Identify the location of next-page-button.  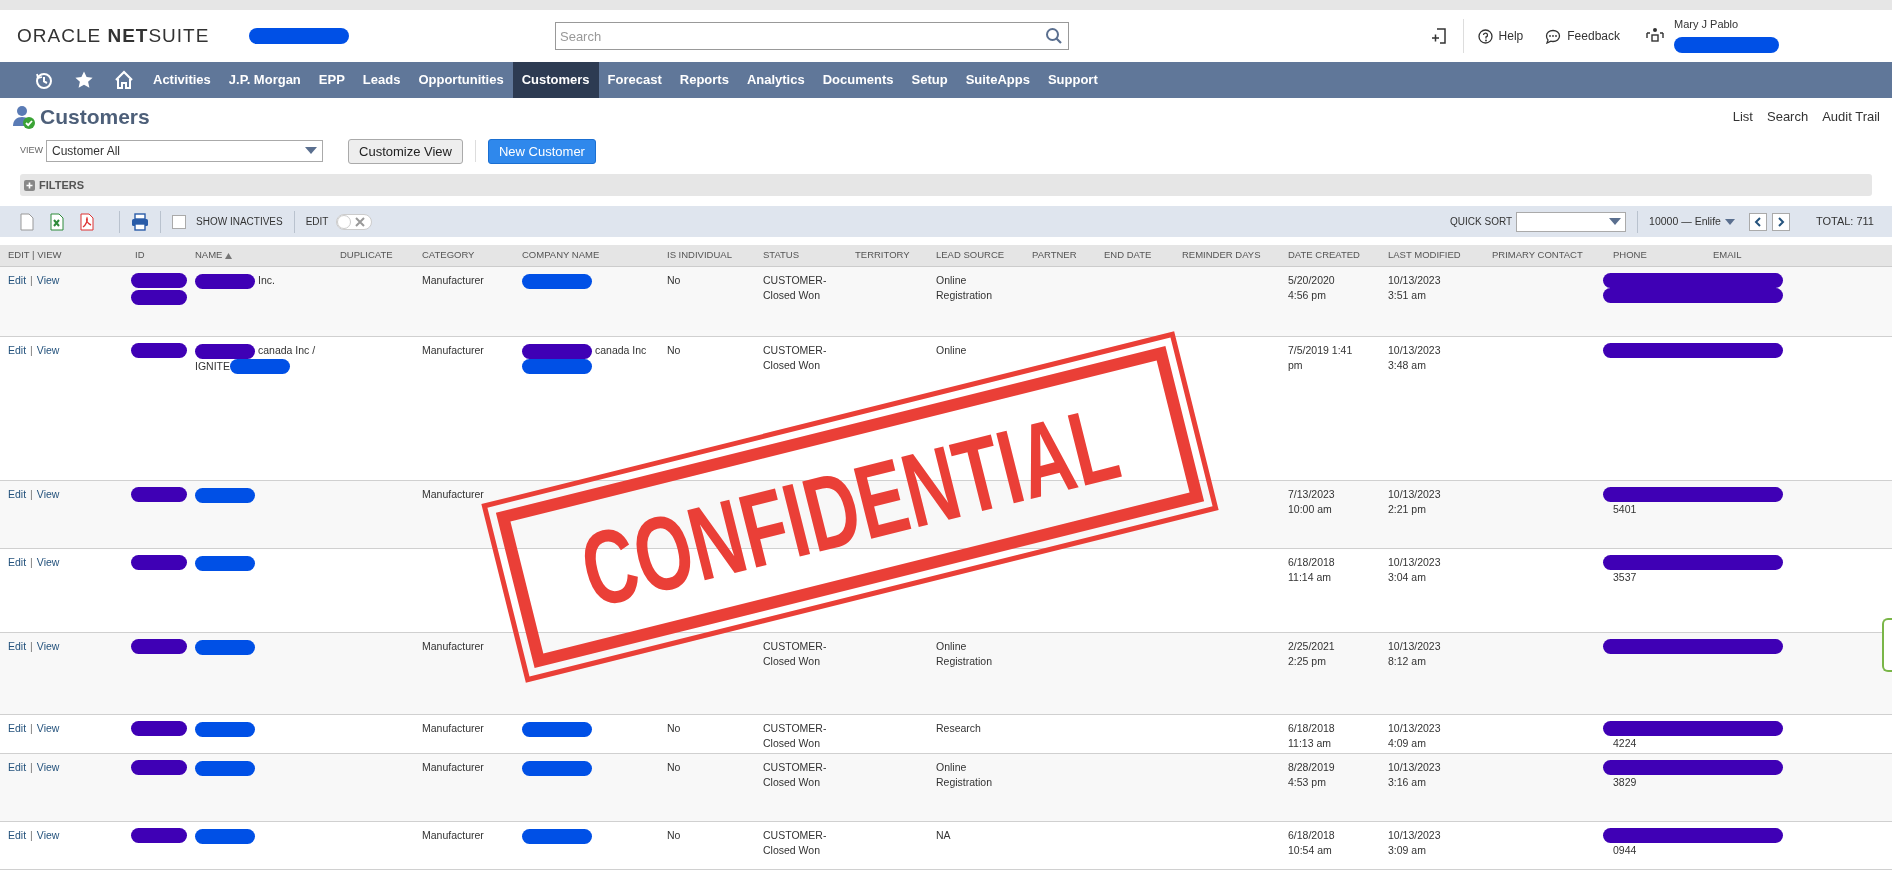
(1780, 221).